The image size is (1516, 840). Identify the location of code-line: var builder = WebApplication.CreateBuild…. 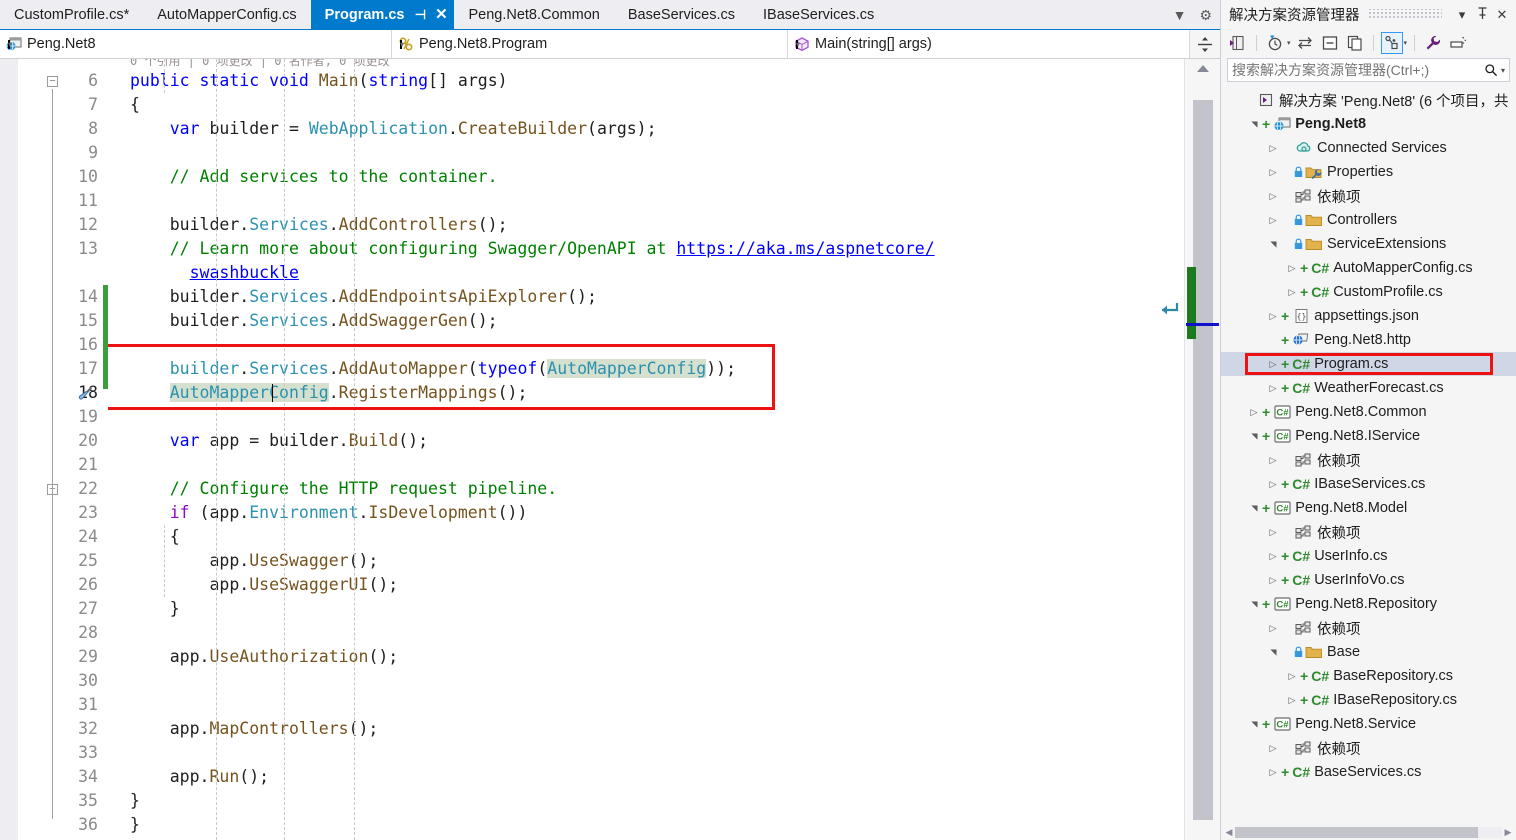
(393, 129).